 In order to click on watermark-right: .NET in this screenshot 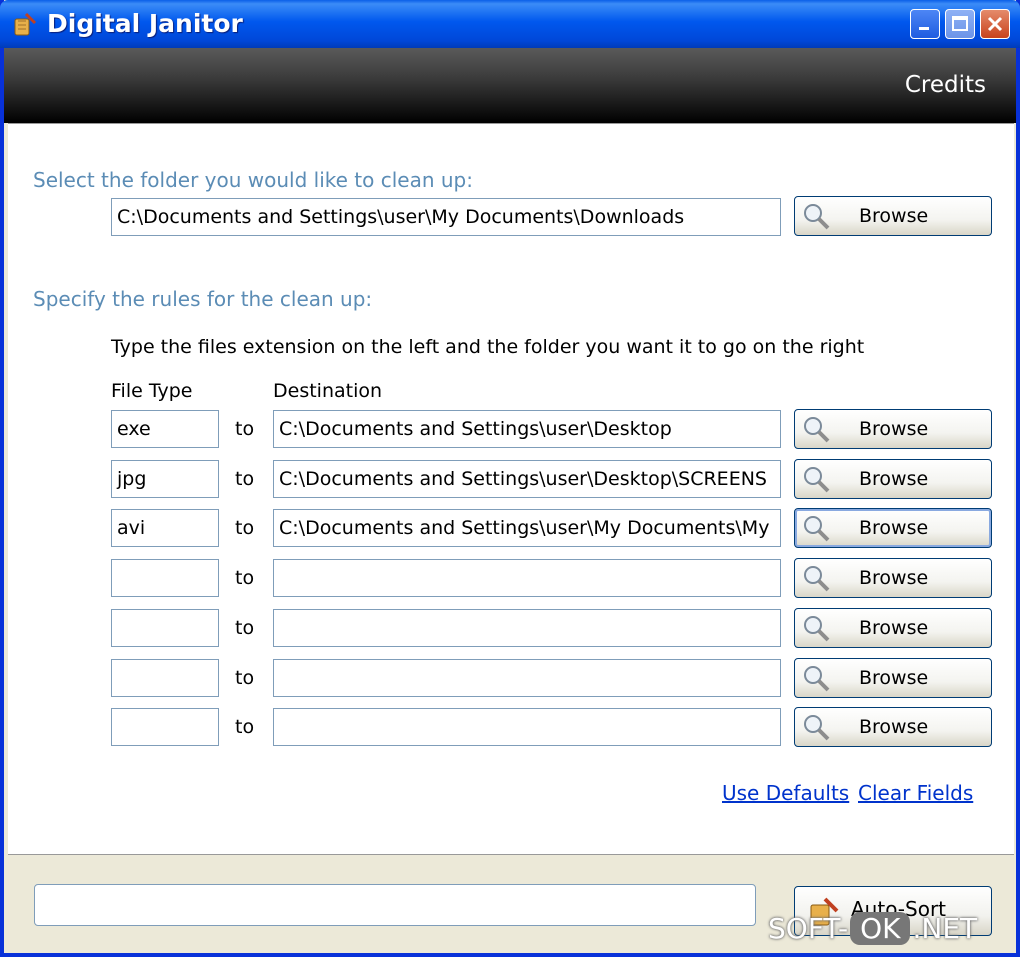, I will do `click(945, 928)`.